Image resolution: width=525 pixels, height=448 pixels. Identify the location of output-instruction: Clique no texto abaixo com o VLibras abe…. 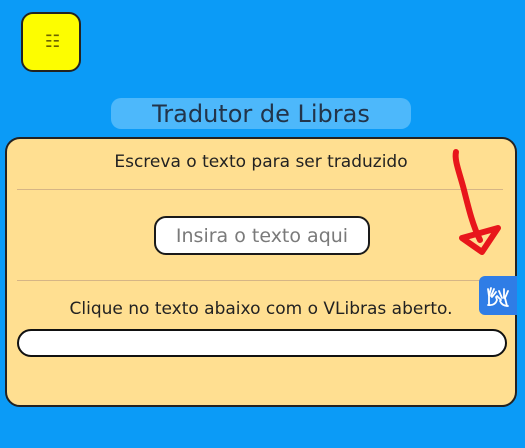
(261, 309).